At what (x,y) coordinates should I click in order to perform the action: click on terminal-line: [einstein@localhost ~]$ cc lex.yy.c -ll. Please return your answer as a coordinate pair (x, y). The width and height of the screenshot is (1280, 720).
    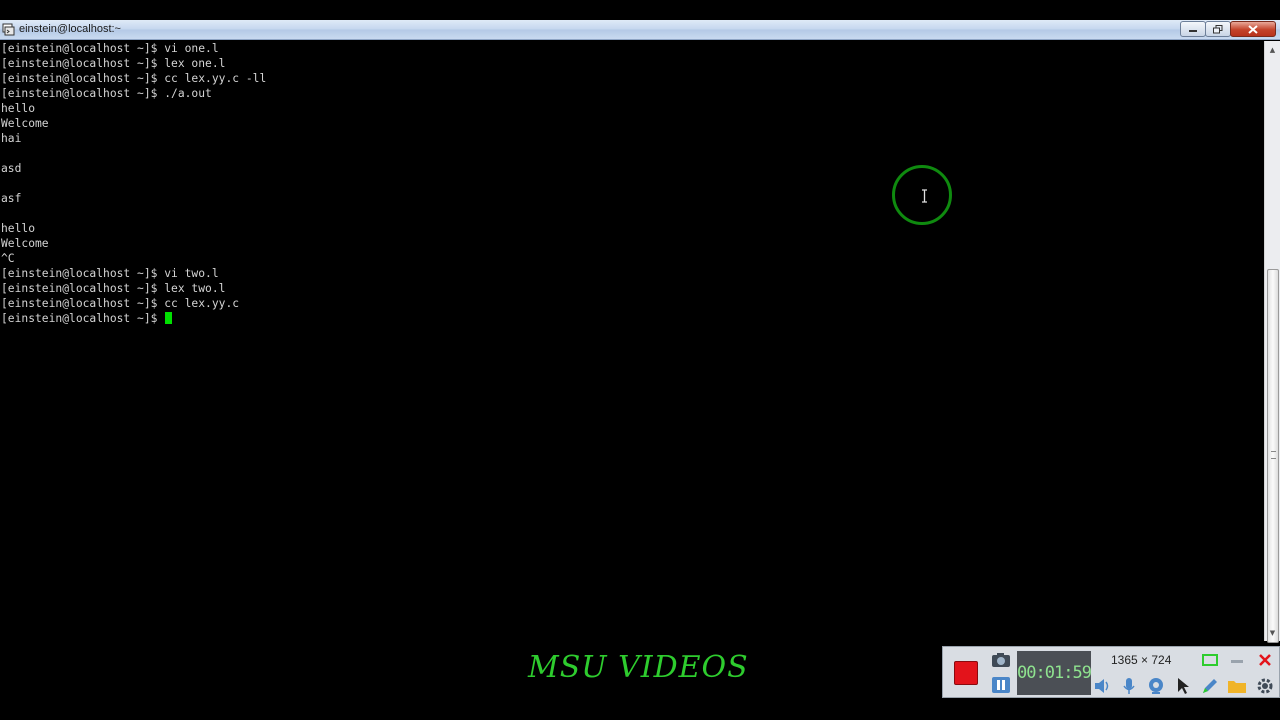
    Looking at the image, I should click on (134, 78).